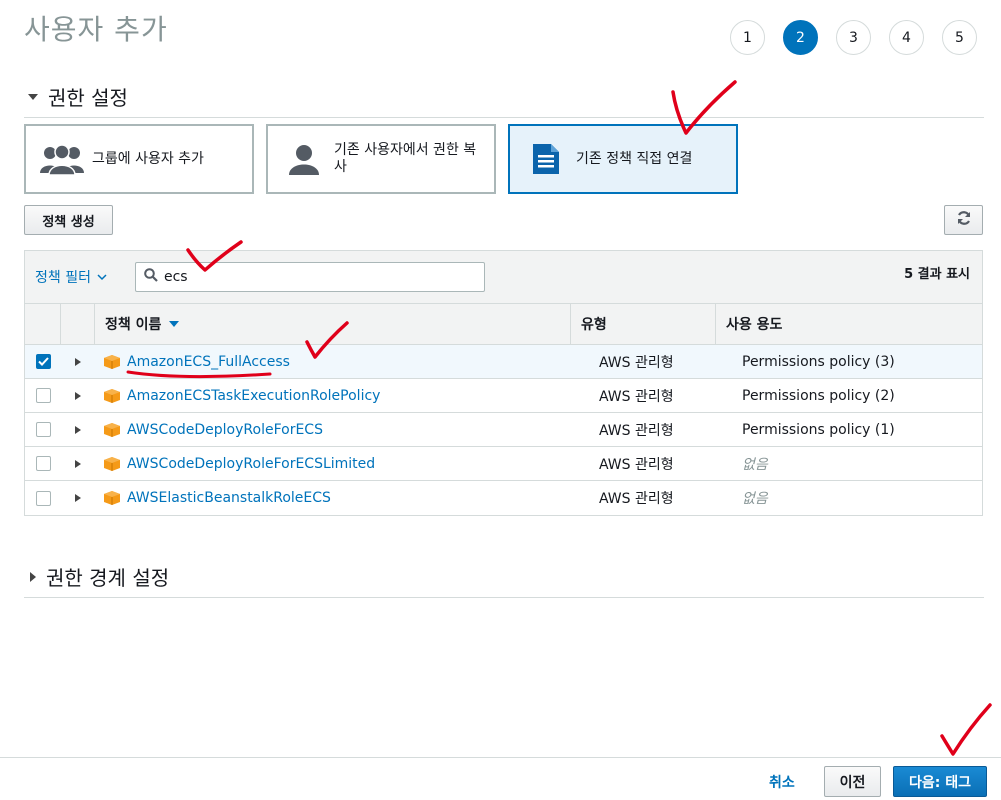 This screenshot has height=800, width=1001. Describe the element at coordinates (333, 498) in the screenshot. I see `row-name-cell: AWSElasticBeanstalkRoleECS` at that location.